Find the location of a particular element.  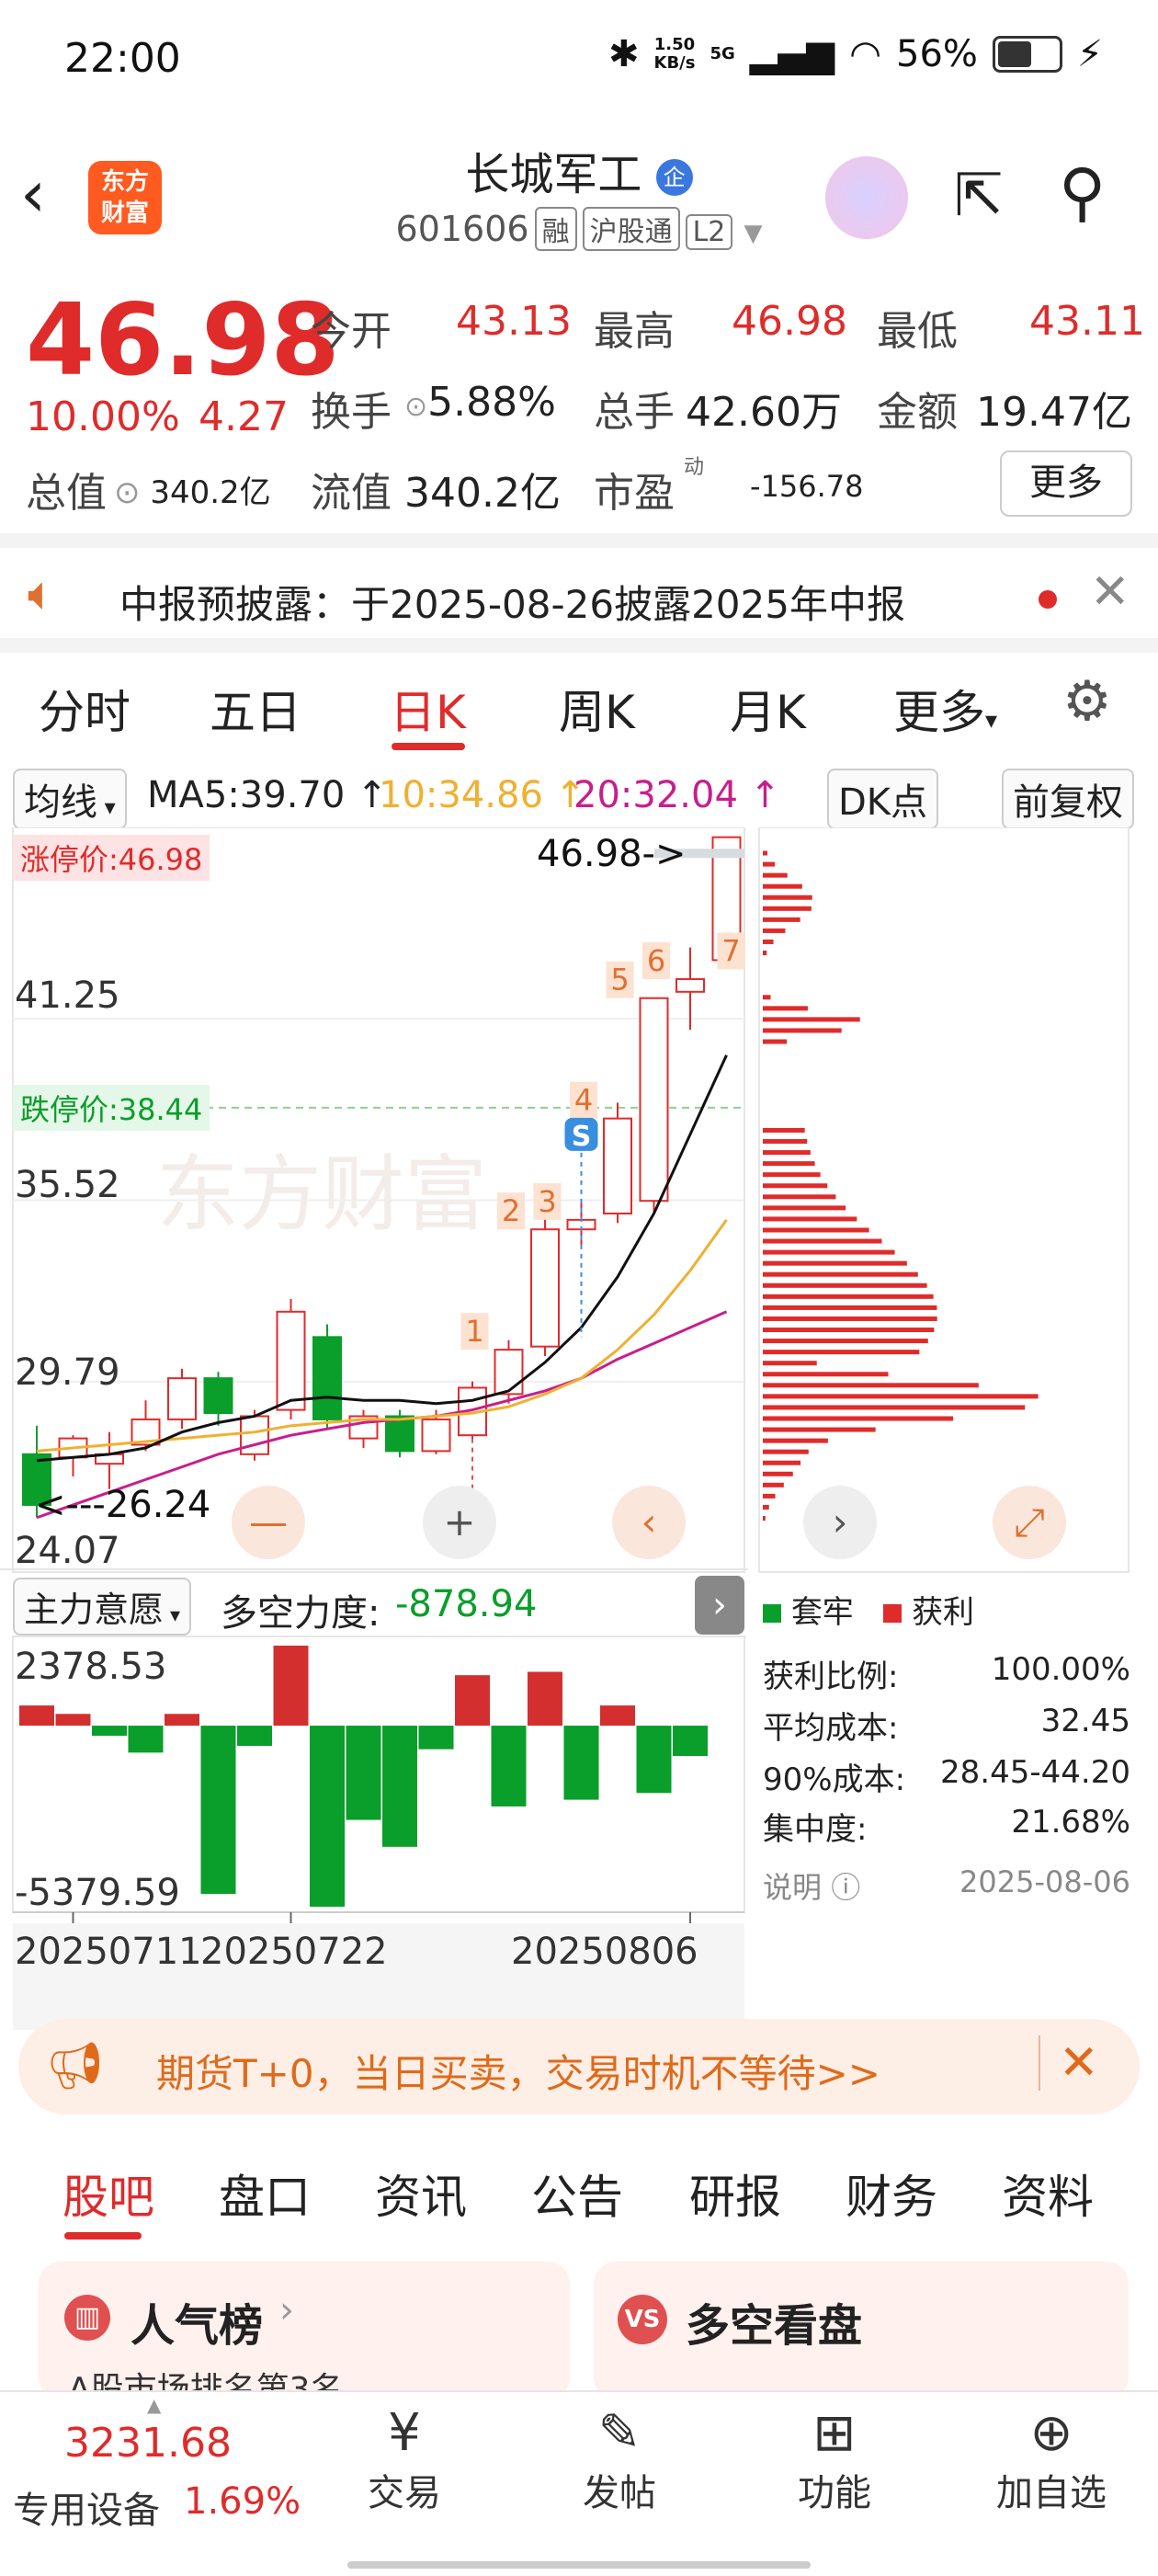

promo-banner: 📢︎ 期货T+0，当日买卖，交易时机不等待>> ✕ is located at coordinates (579, 2066).